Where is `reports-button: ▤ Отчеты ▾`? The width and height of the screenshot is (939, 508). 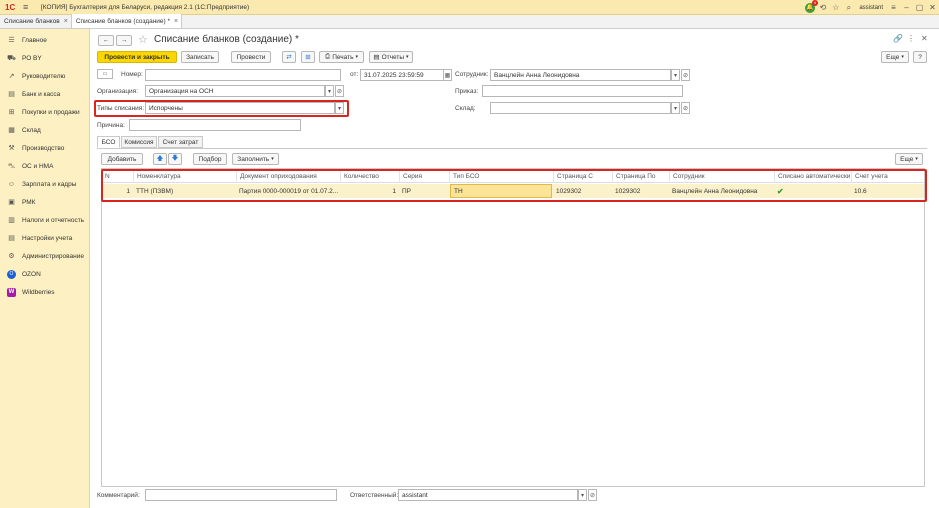
reports-button: ▤ Отчеты ▾ is located at coordinates (391, 57).